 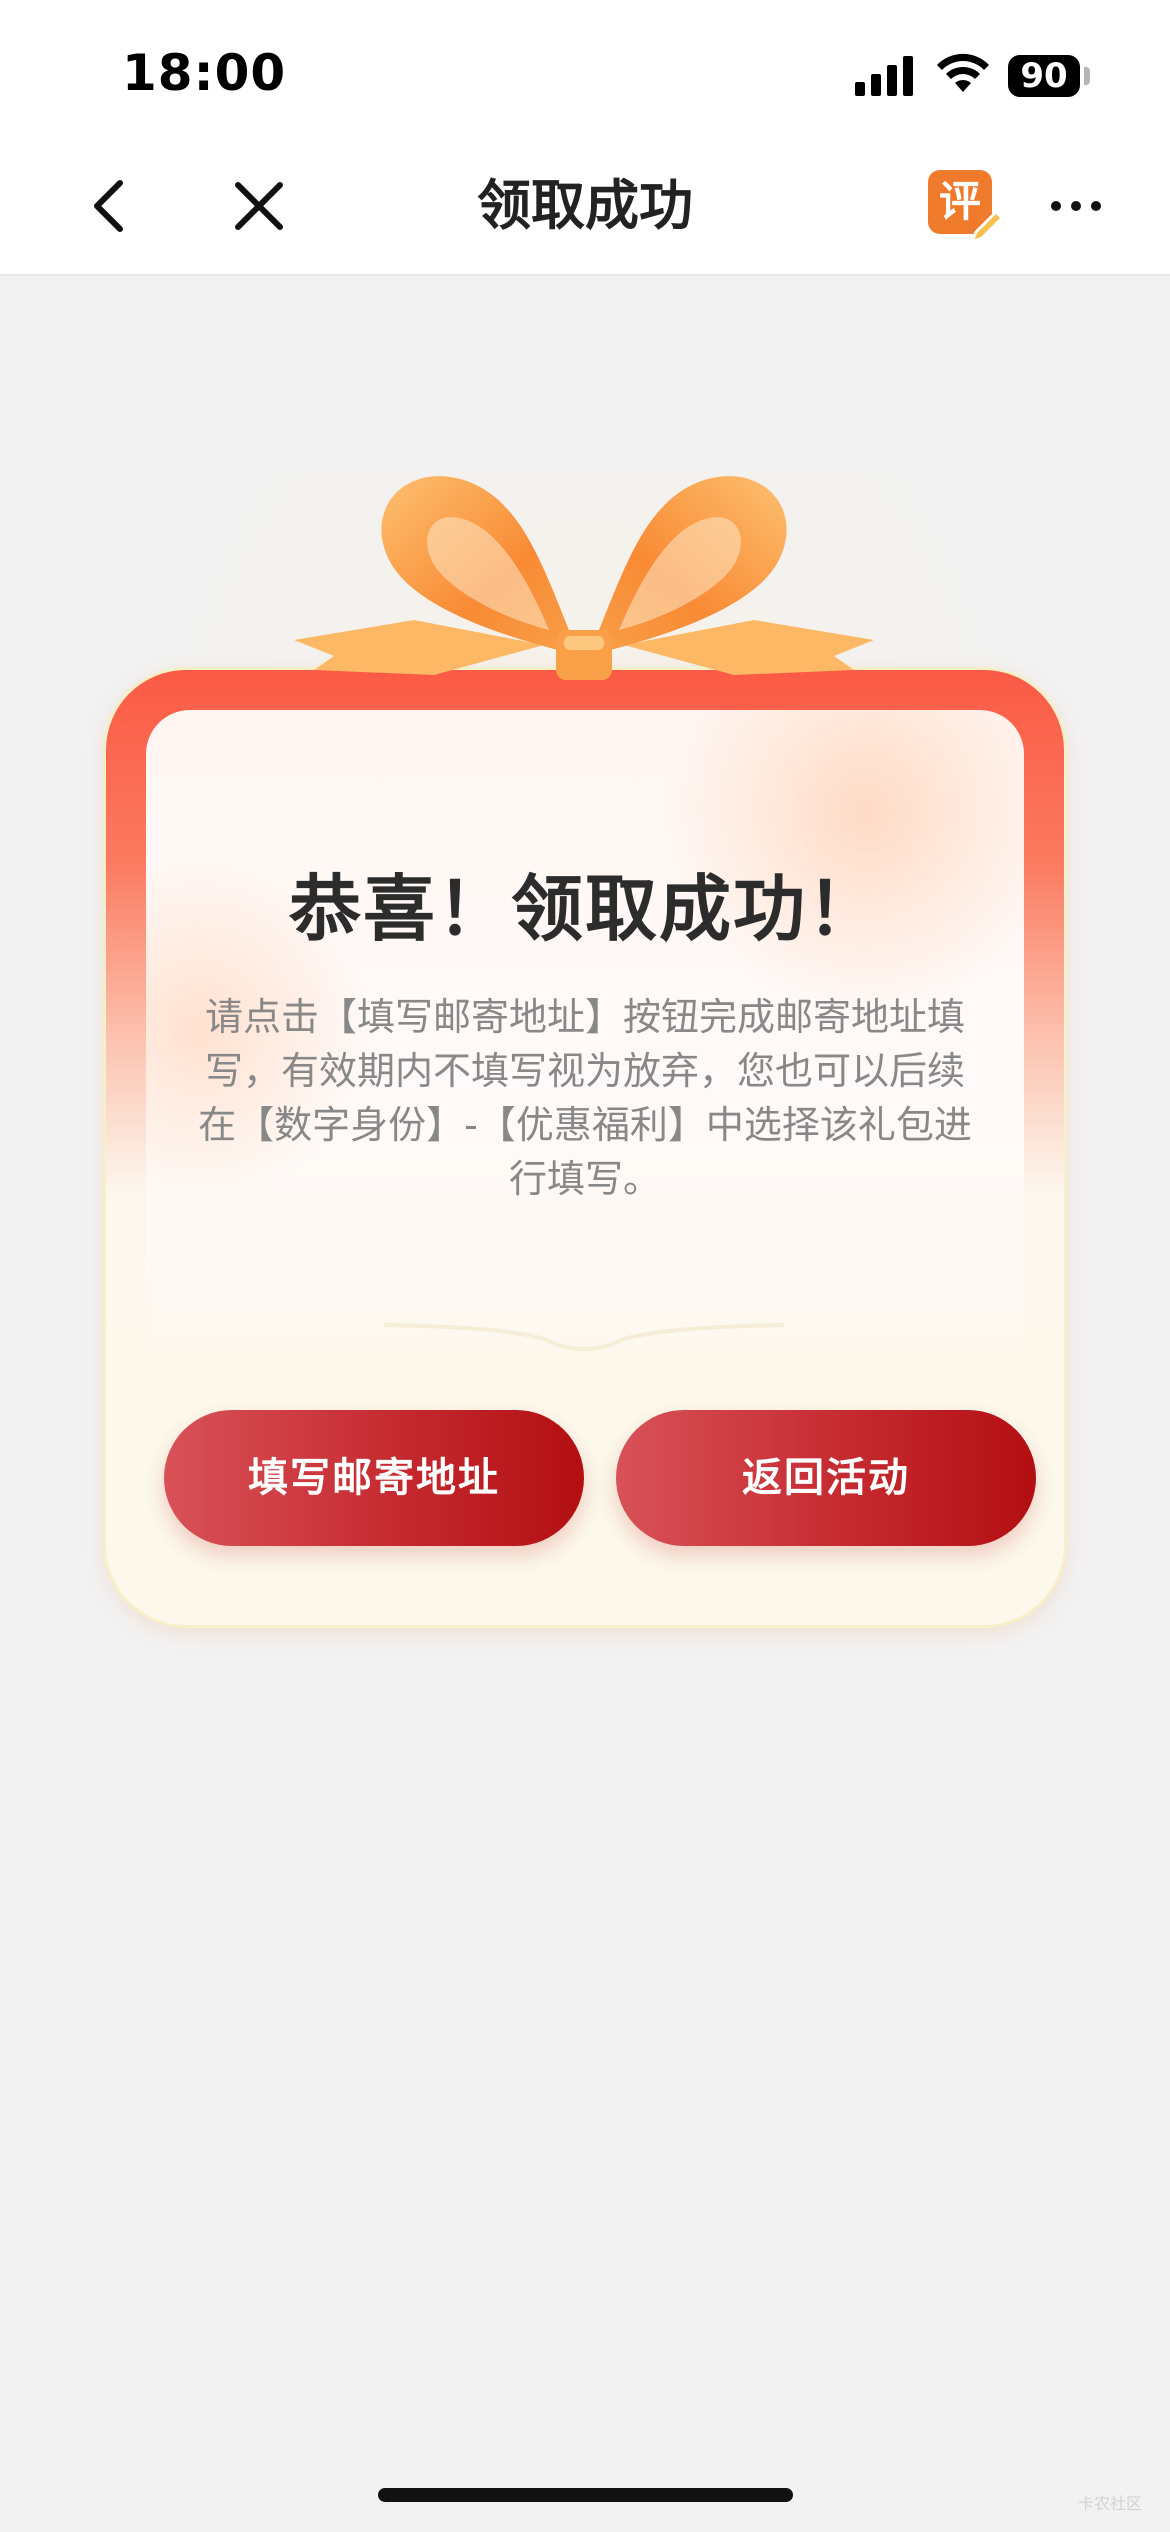 I want to click on wifi-icon, so click(x=963, y=72).